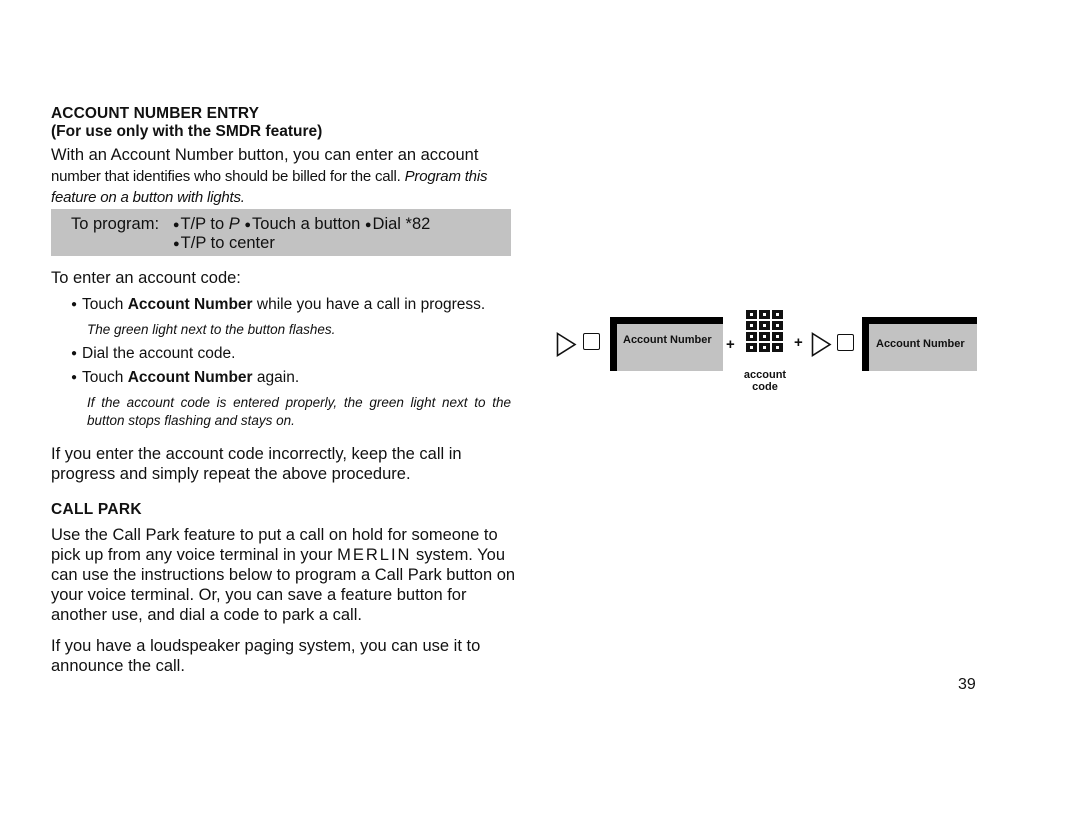 The height and width of the screenshot is (838, 1080). Describe the element at coordinates (764, 331) in the screenshot. I see `dialpad-icon` at that location.